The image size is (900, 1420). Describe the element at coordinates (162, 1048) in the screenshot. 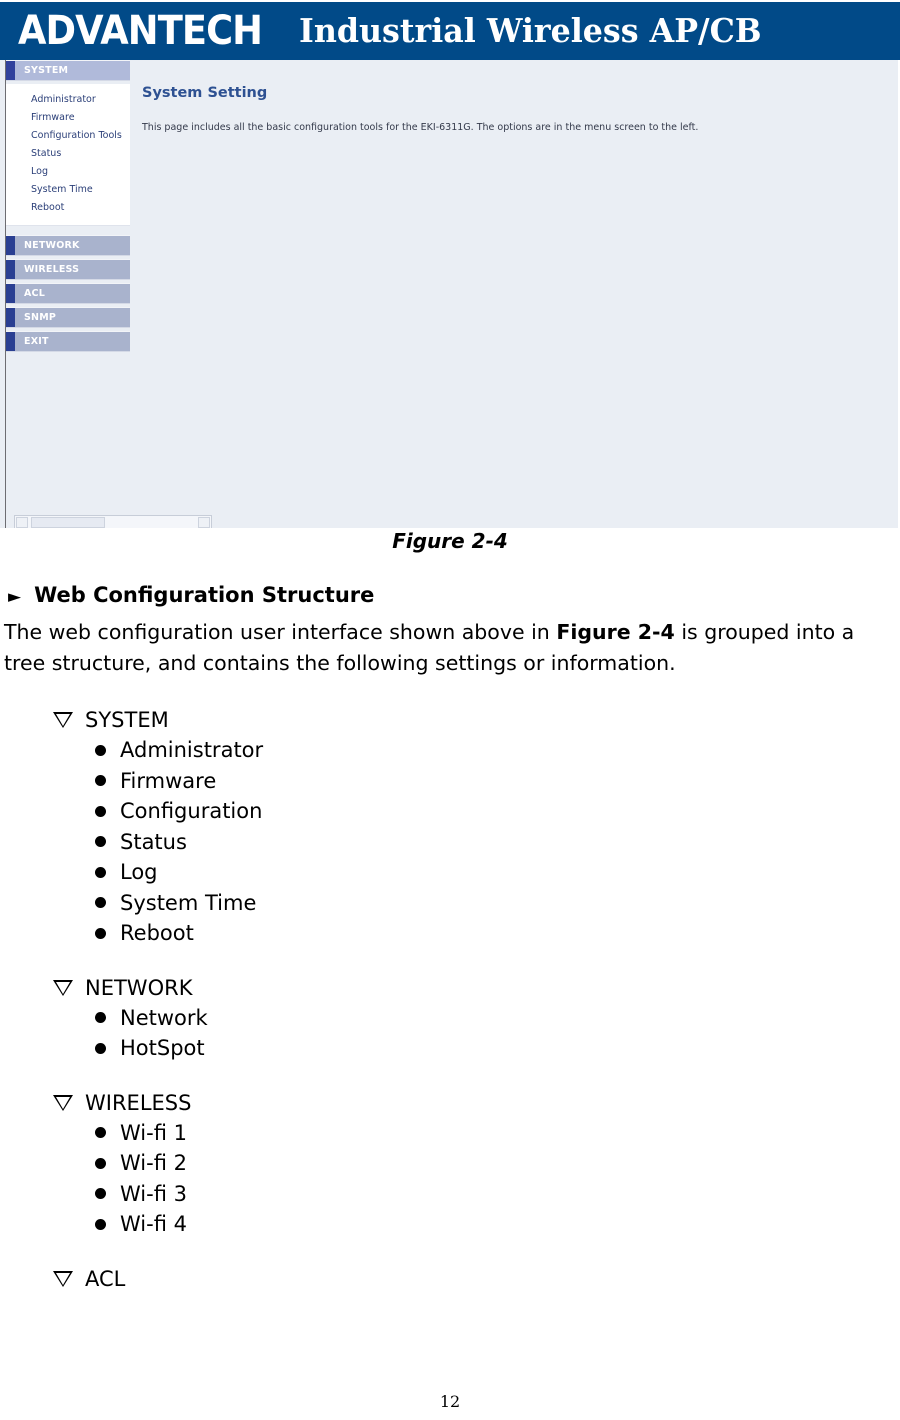

I see `tree-item-label: HotSpot` at that location.